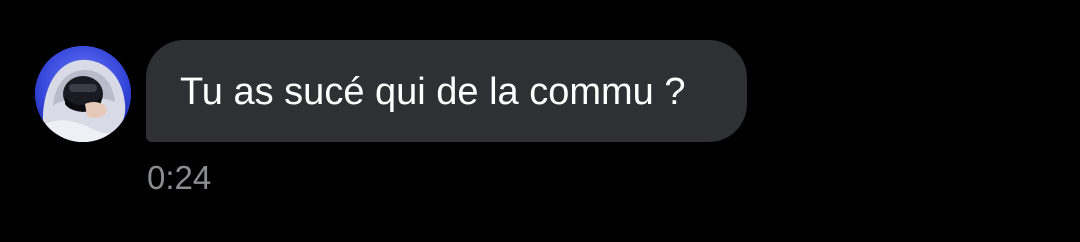 The width and height of the screenshot is (1080, 242). I want to click on user-avatar-icon, so click(83, 94).